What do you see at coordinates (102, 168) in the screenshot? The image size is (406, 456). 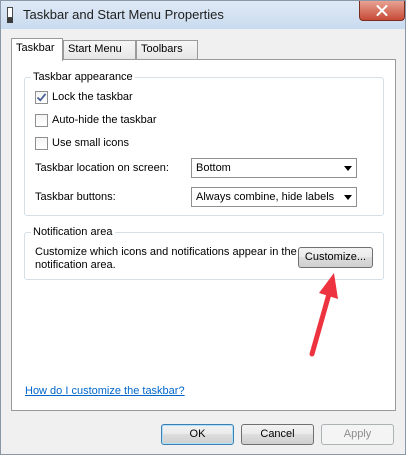 I see `location-label: Taskbar location on screen:` at bounding box center [102, 168].